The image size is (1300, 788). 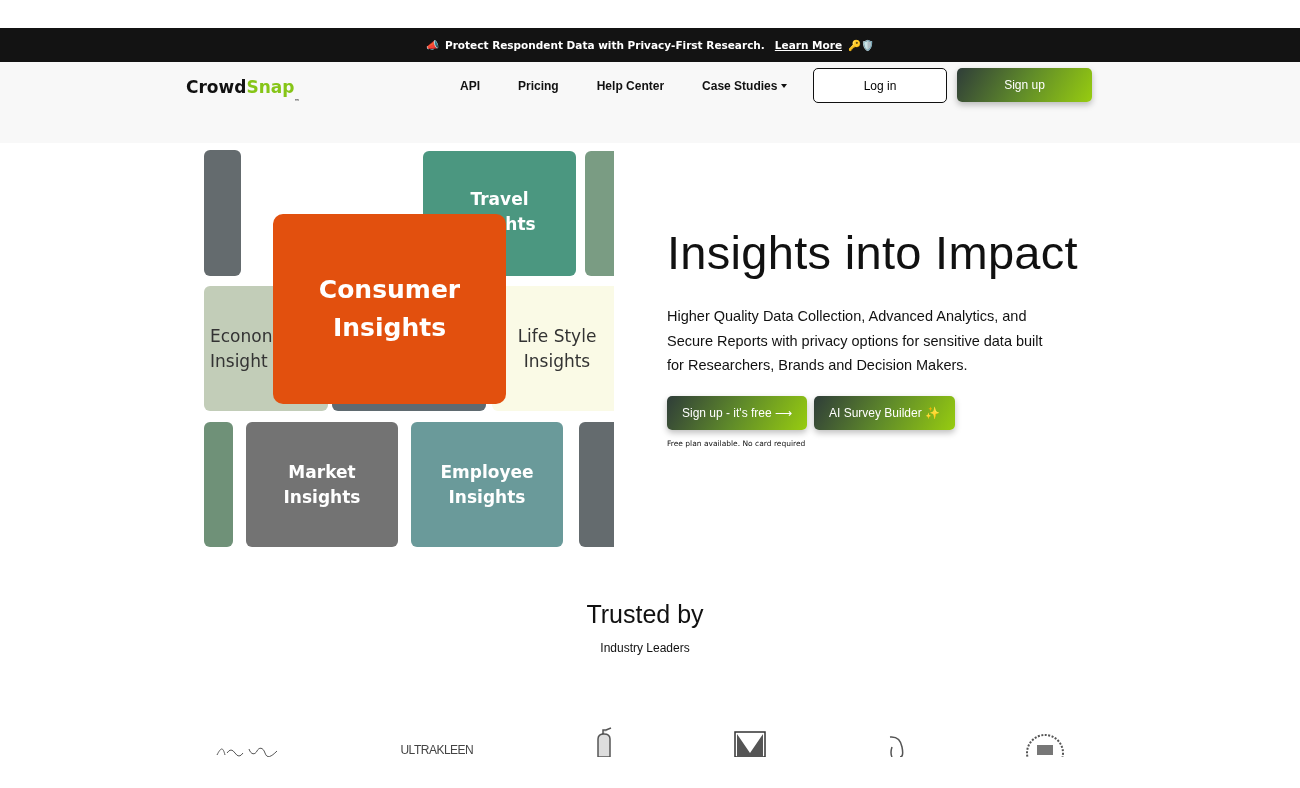 I want to click on tile-label: Travel, so click(x=499, y=199).